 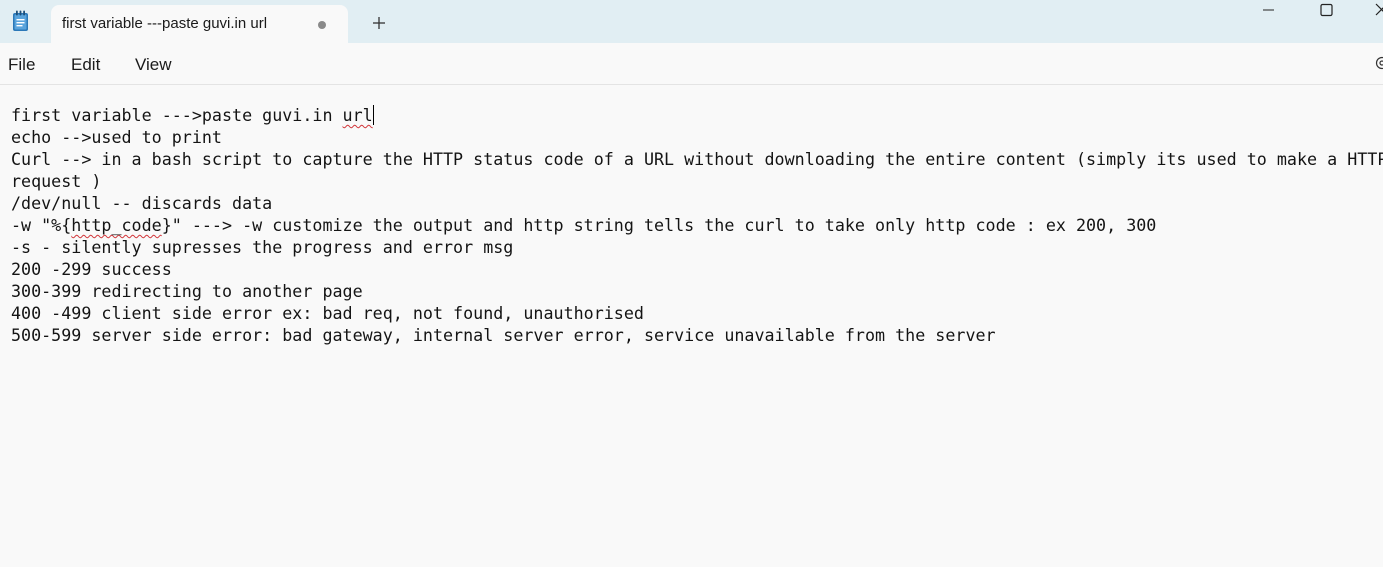 What do you see at coordinates (20, 21) in the screenshot?
I see `notepad-icon` at bounding box center [20, 21].